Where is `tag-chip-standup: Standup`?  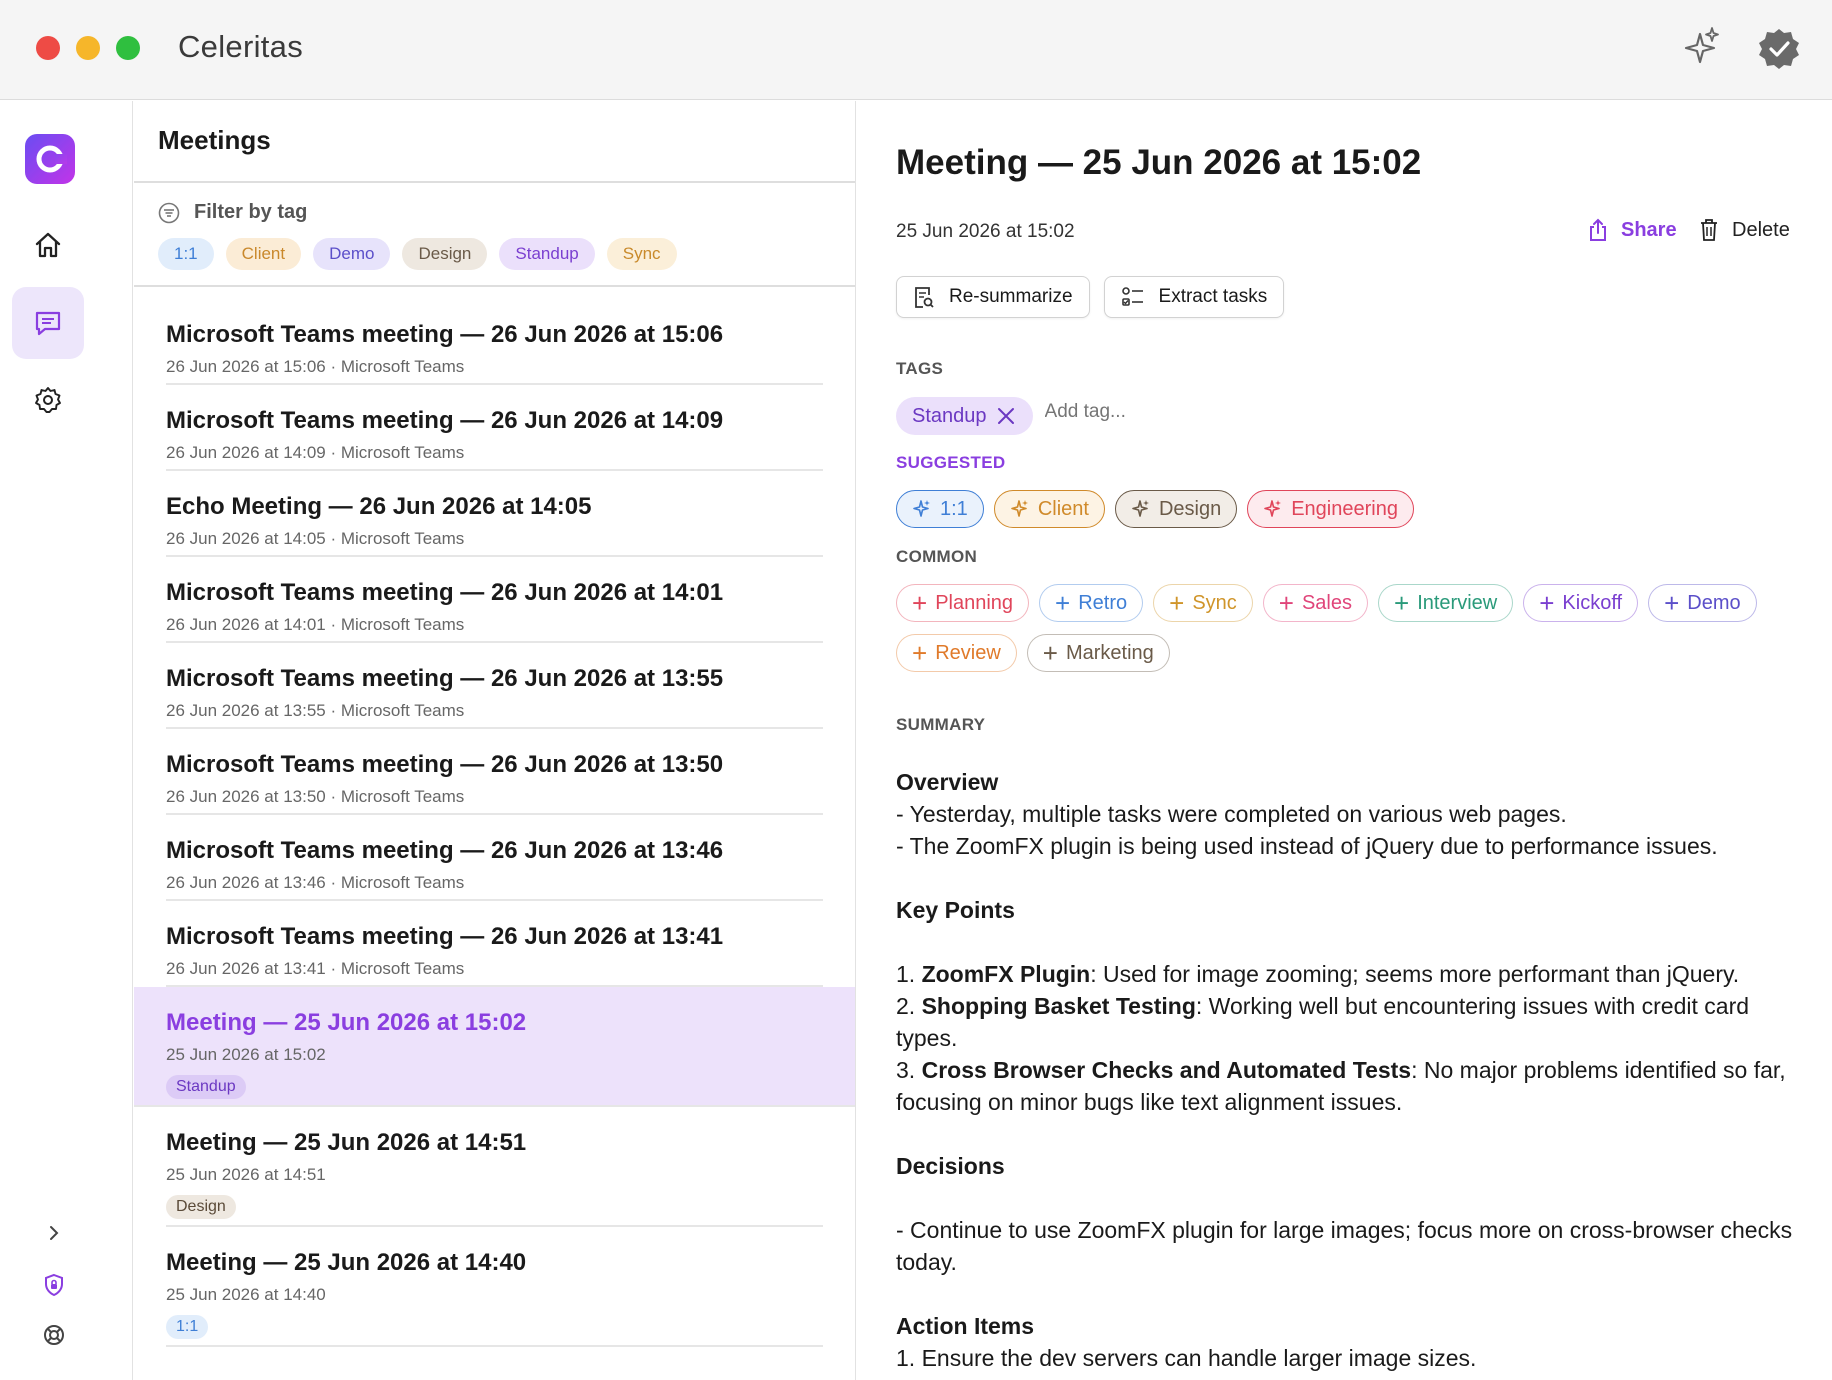
tag-chip-standup: Standup is located at coordinates (964, 416).